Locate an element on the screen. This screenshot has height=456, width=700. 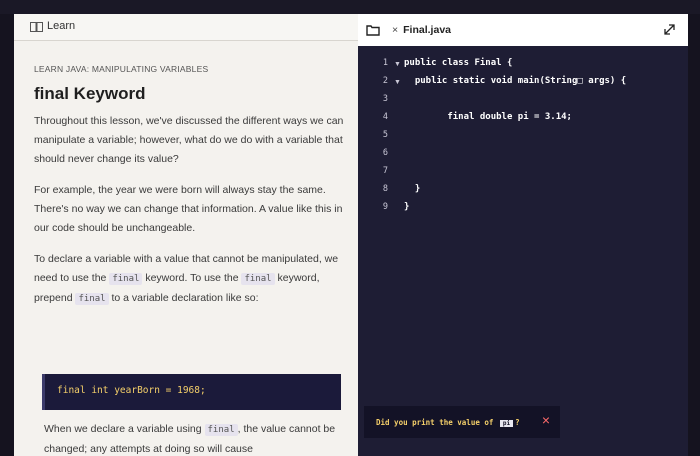
book-icon is located at coordinates (36, 27).